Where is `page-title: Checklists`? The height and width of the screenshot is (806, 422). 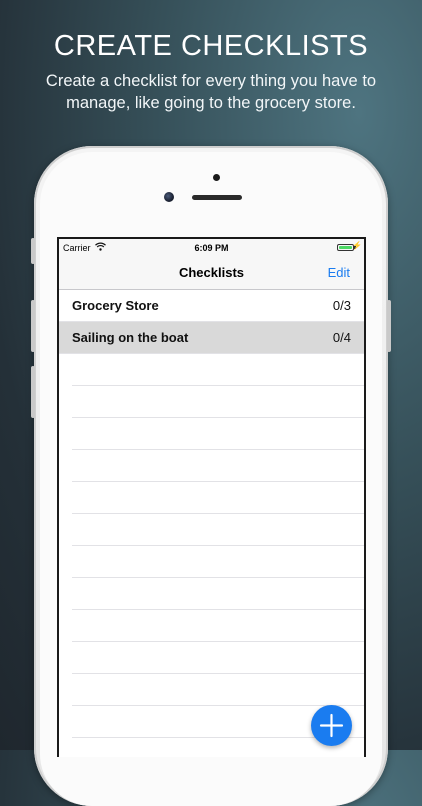
page-title: Checklists is located at coordinates (211, 272).